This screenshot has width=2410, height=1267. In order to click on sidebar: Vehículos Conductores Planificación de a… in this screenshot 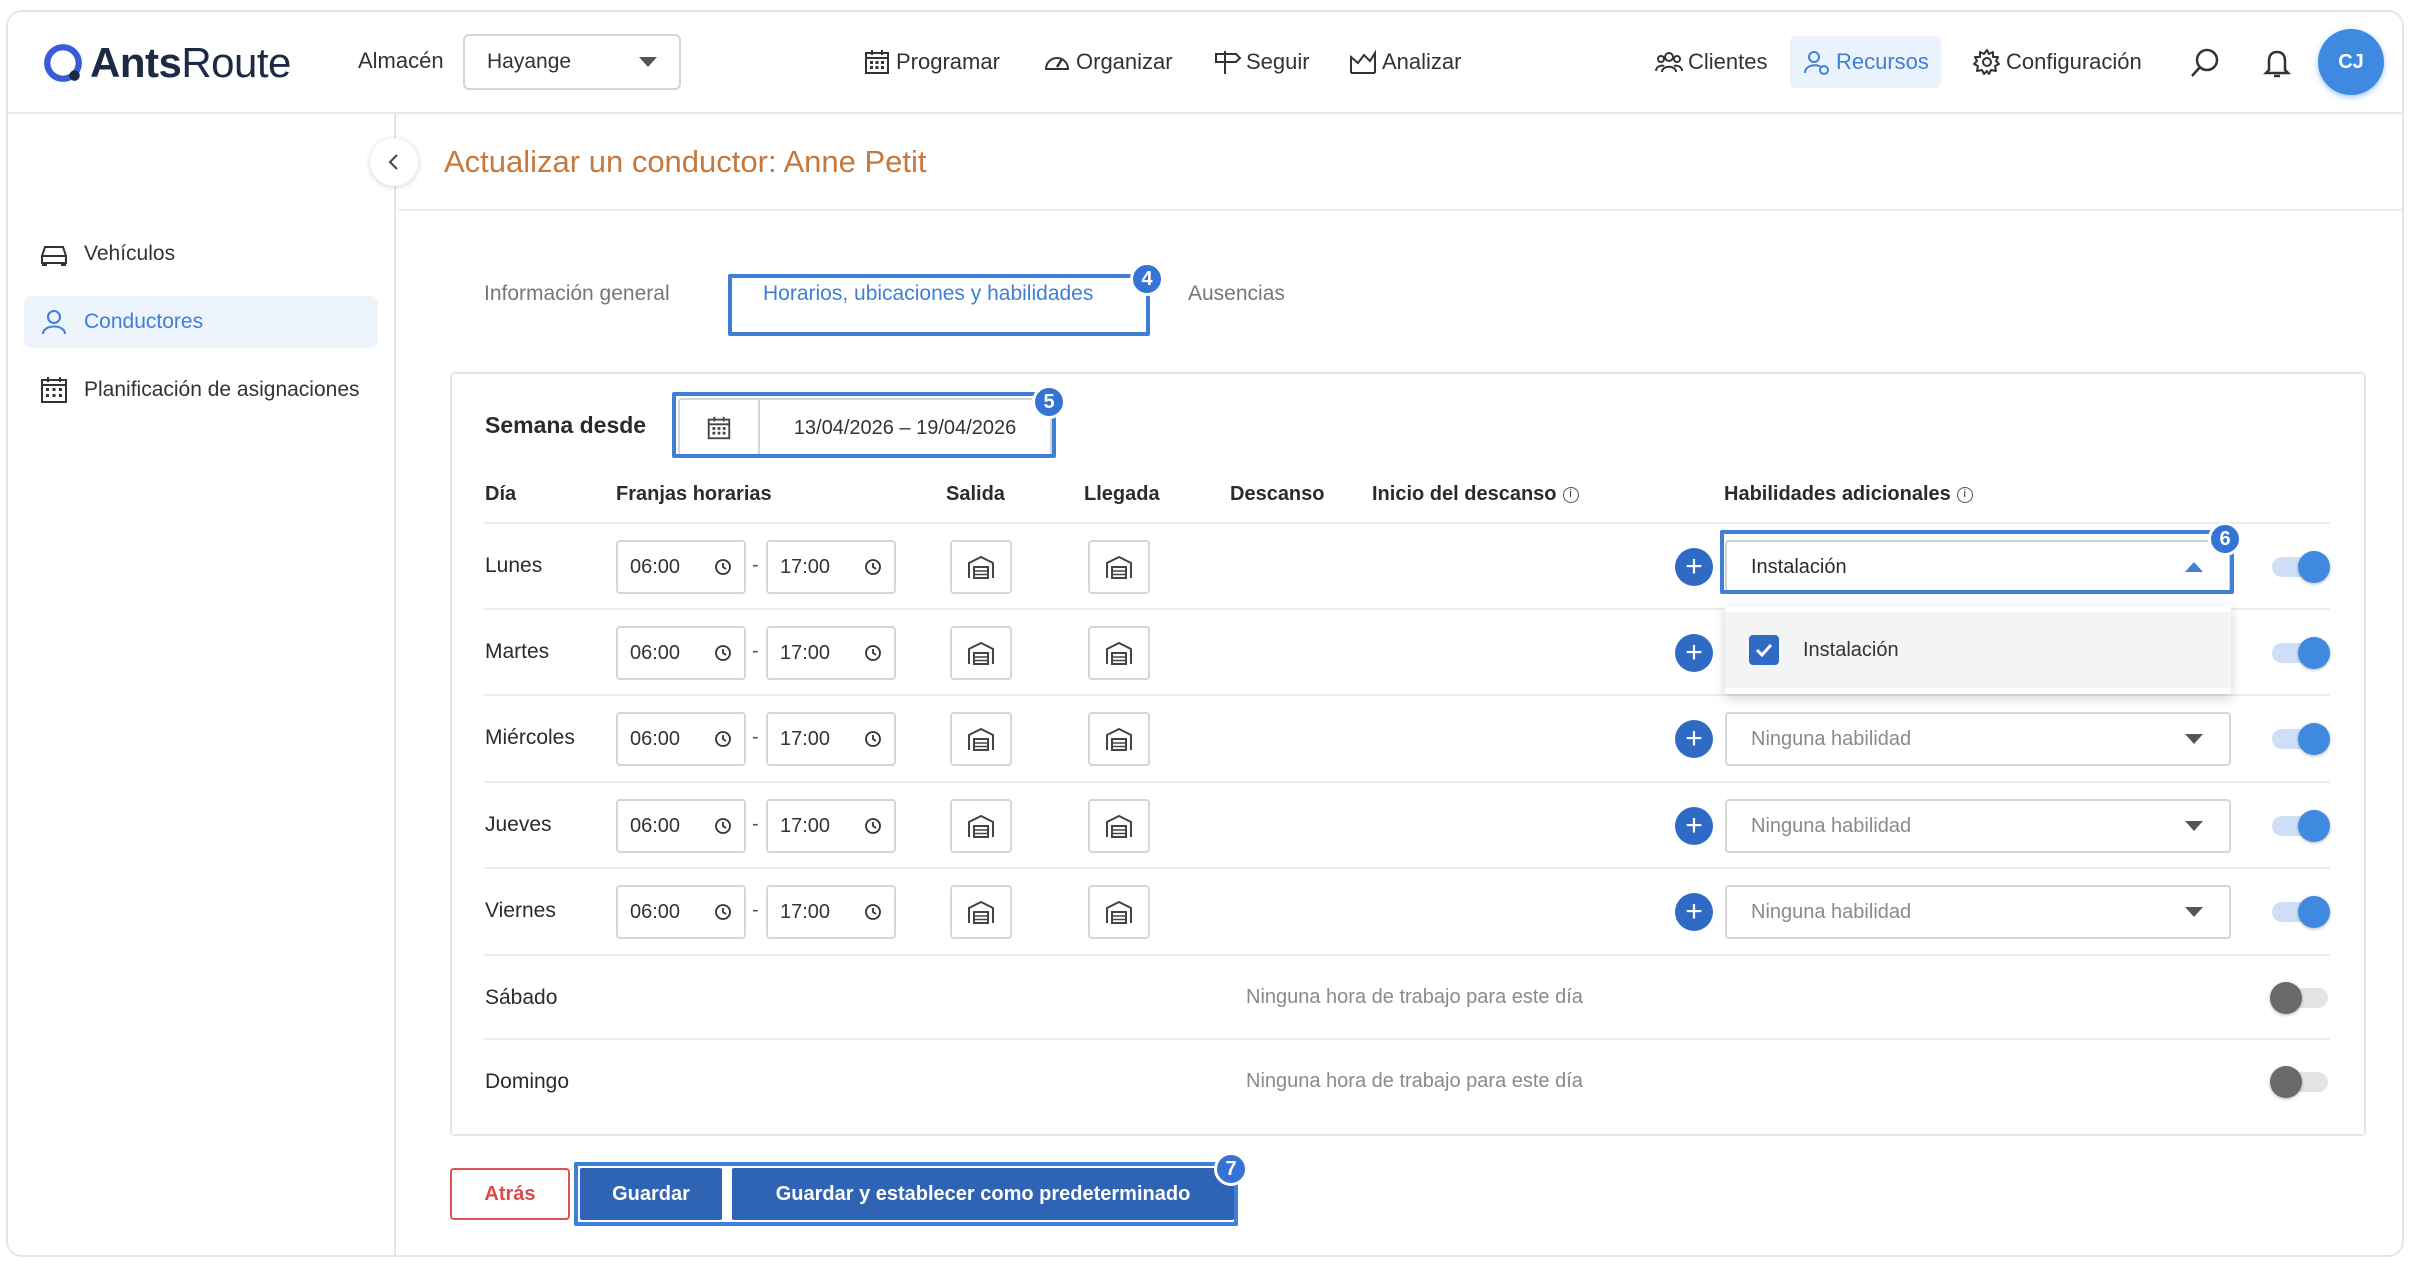, I will do `click(202, 684)`.